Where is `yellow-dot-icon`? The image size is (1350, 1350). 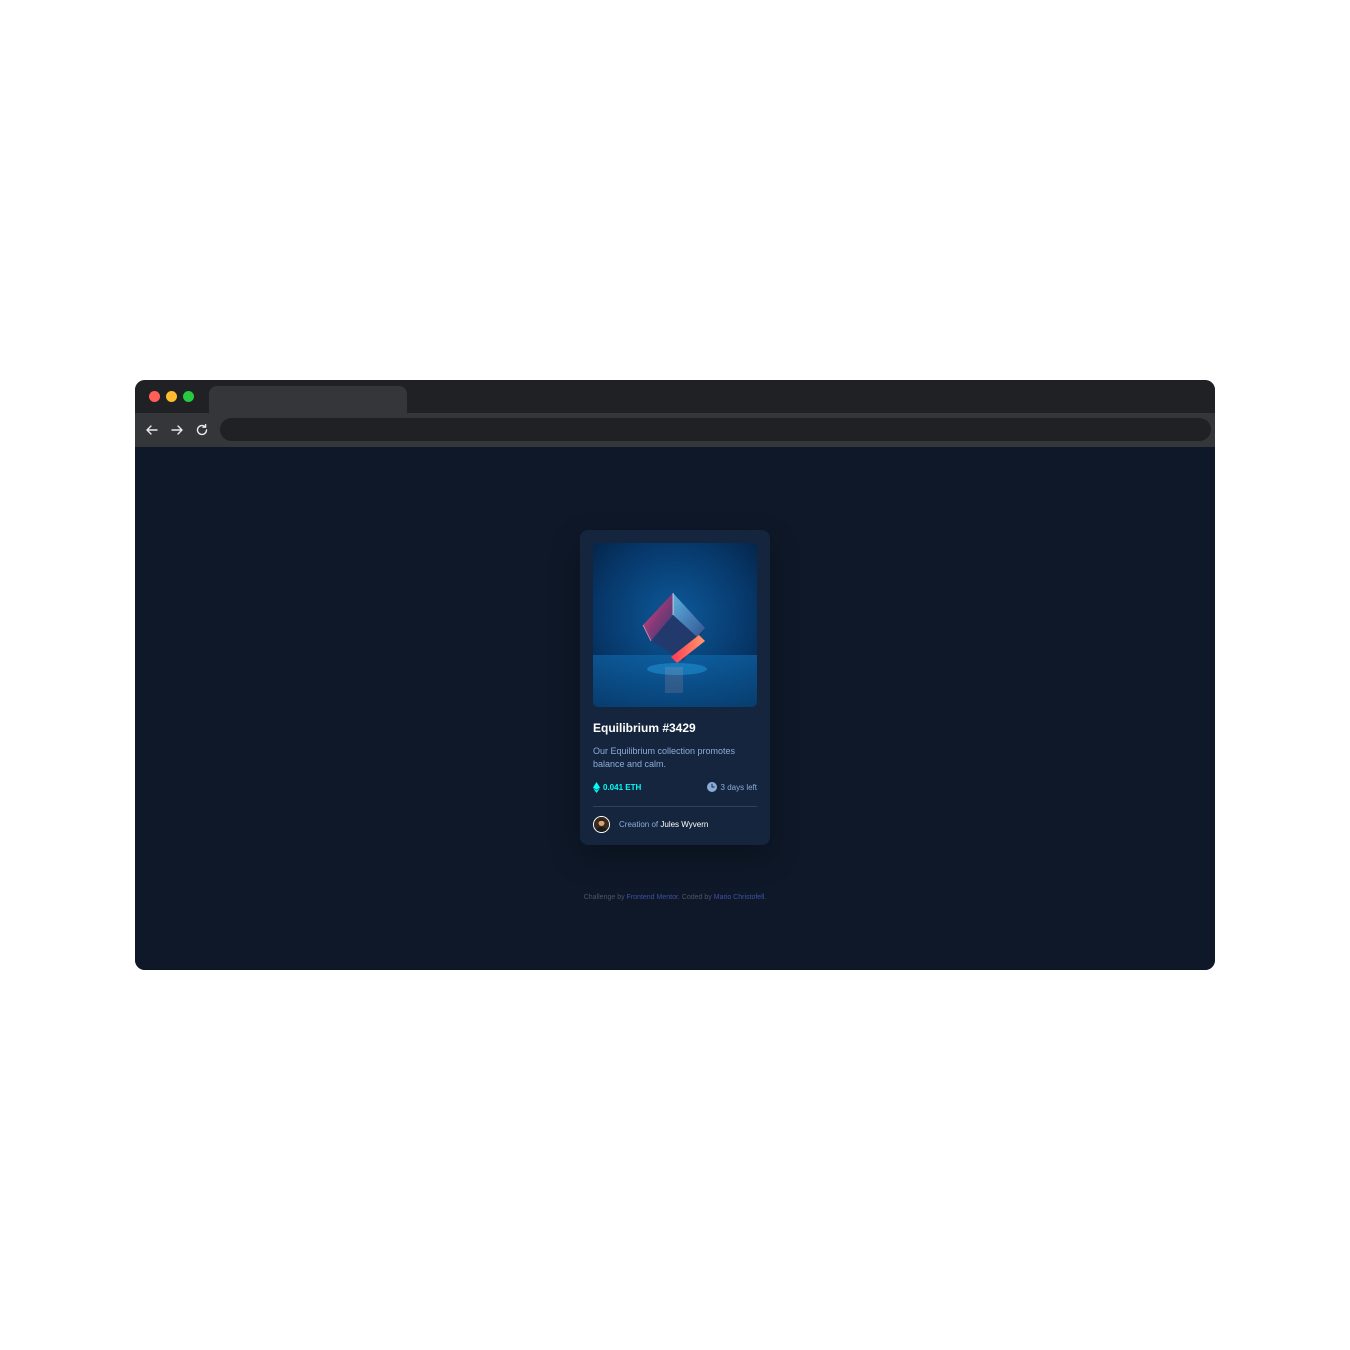 yellow-dot-icon is located at coordinates (171, 396).